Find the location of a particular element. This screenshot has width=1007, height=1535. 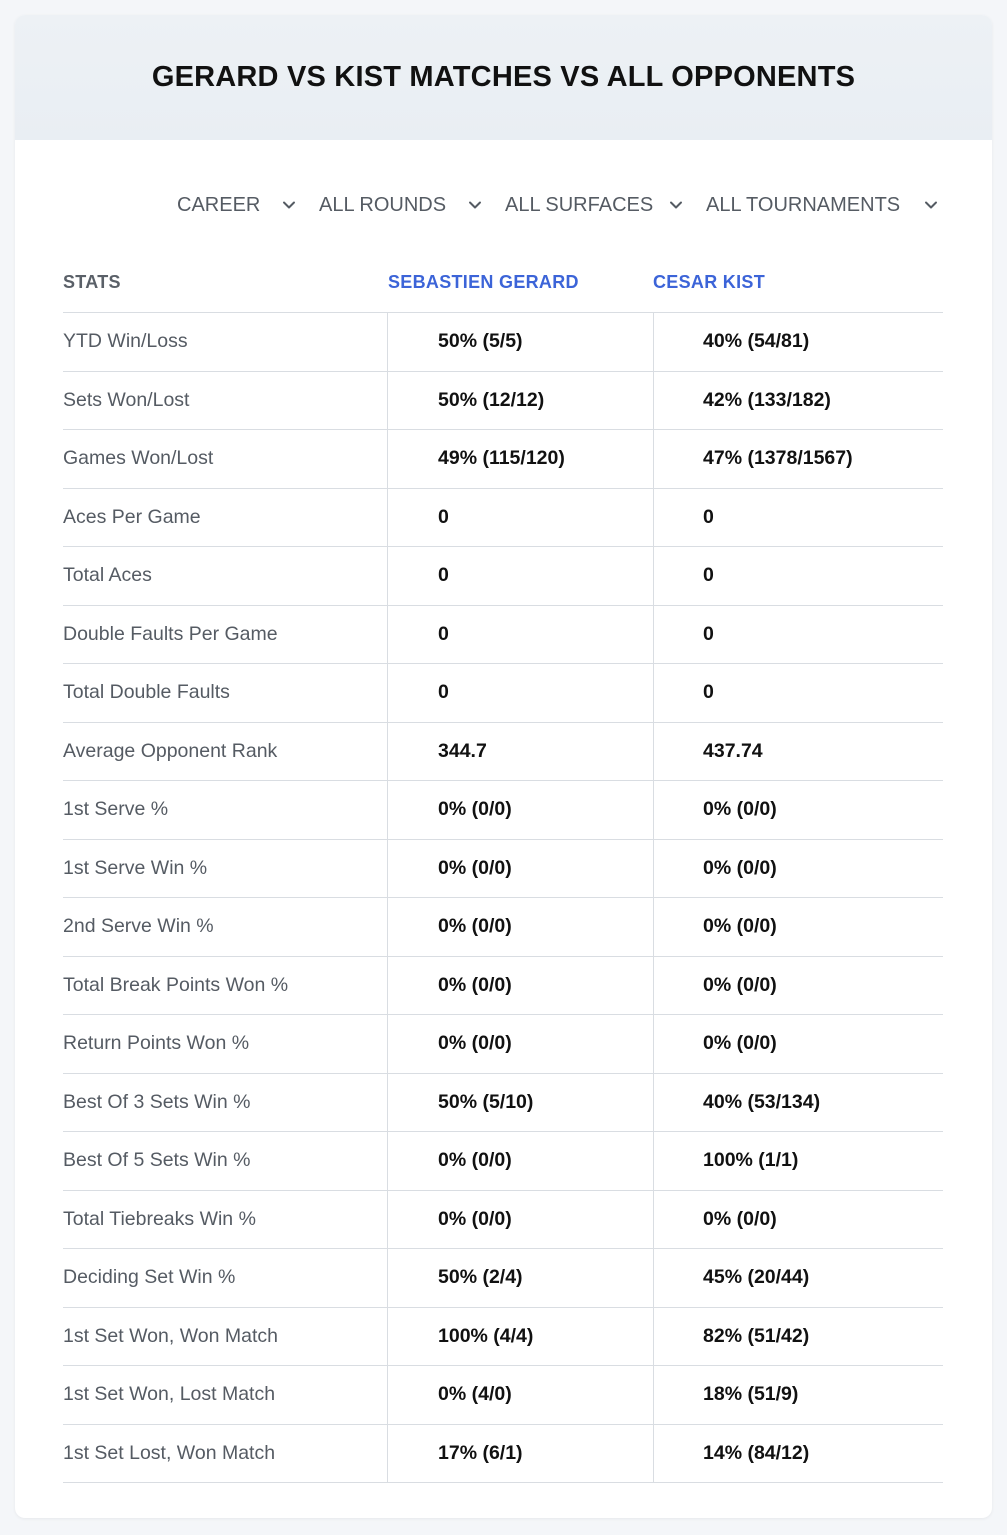

stat-label: Total Double Faults is located at coordinates (146, 692).